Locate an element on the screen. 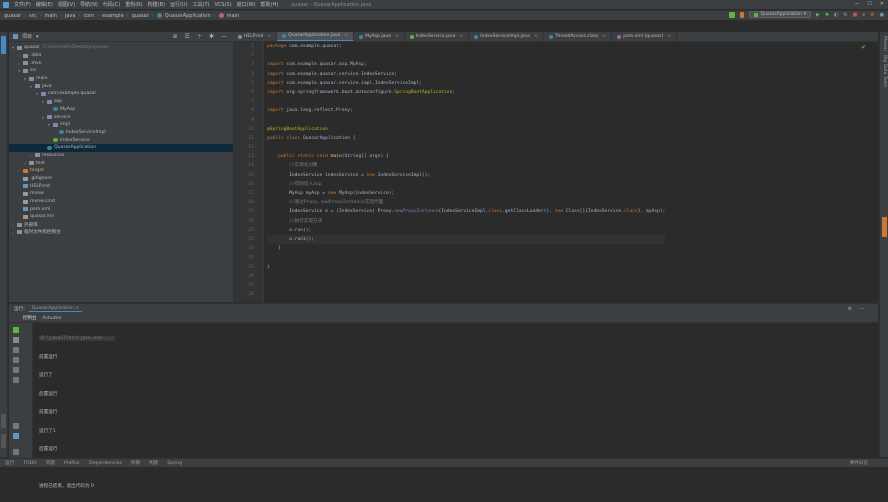 This screenshot has height=502, width=888. debug-icon: ✹ is located at coordinates (827, 15).